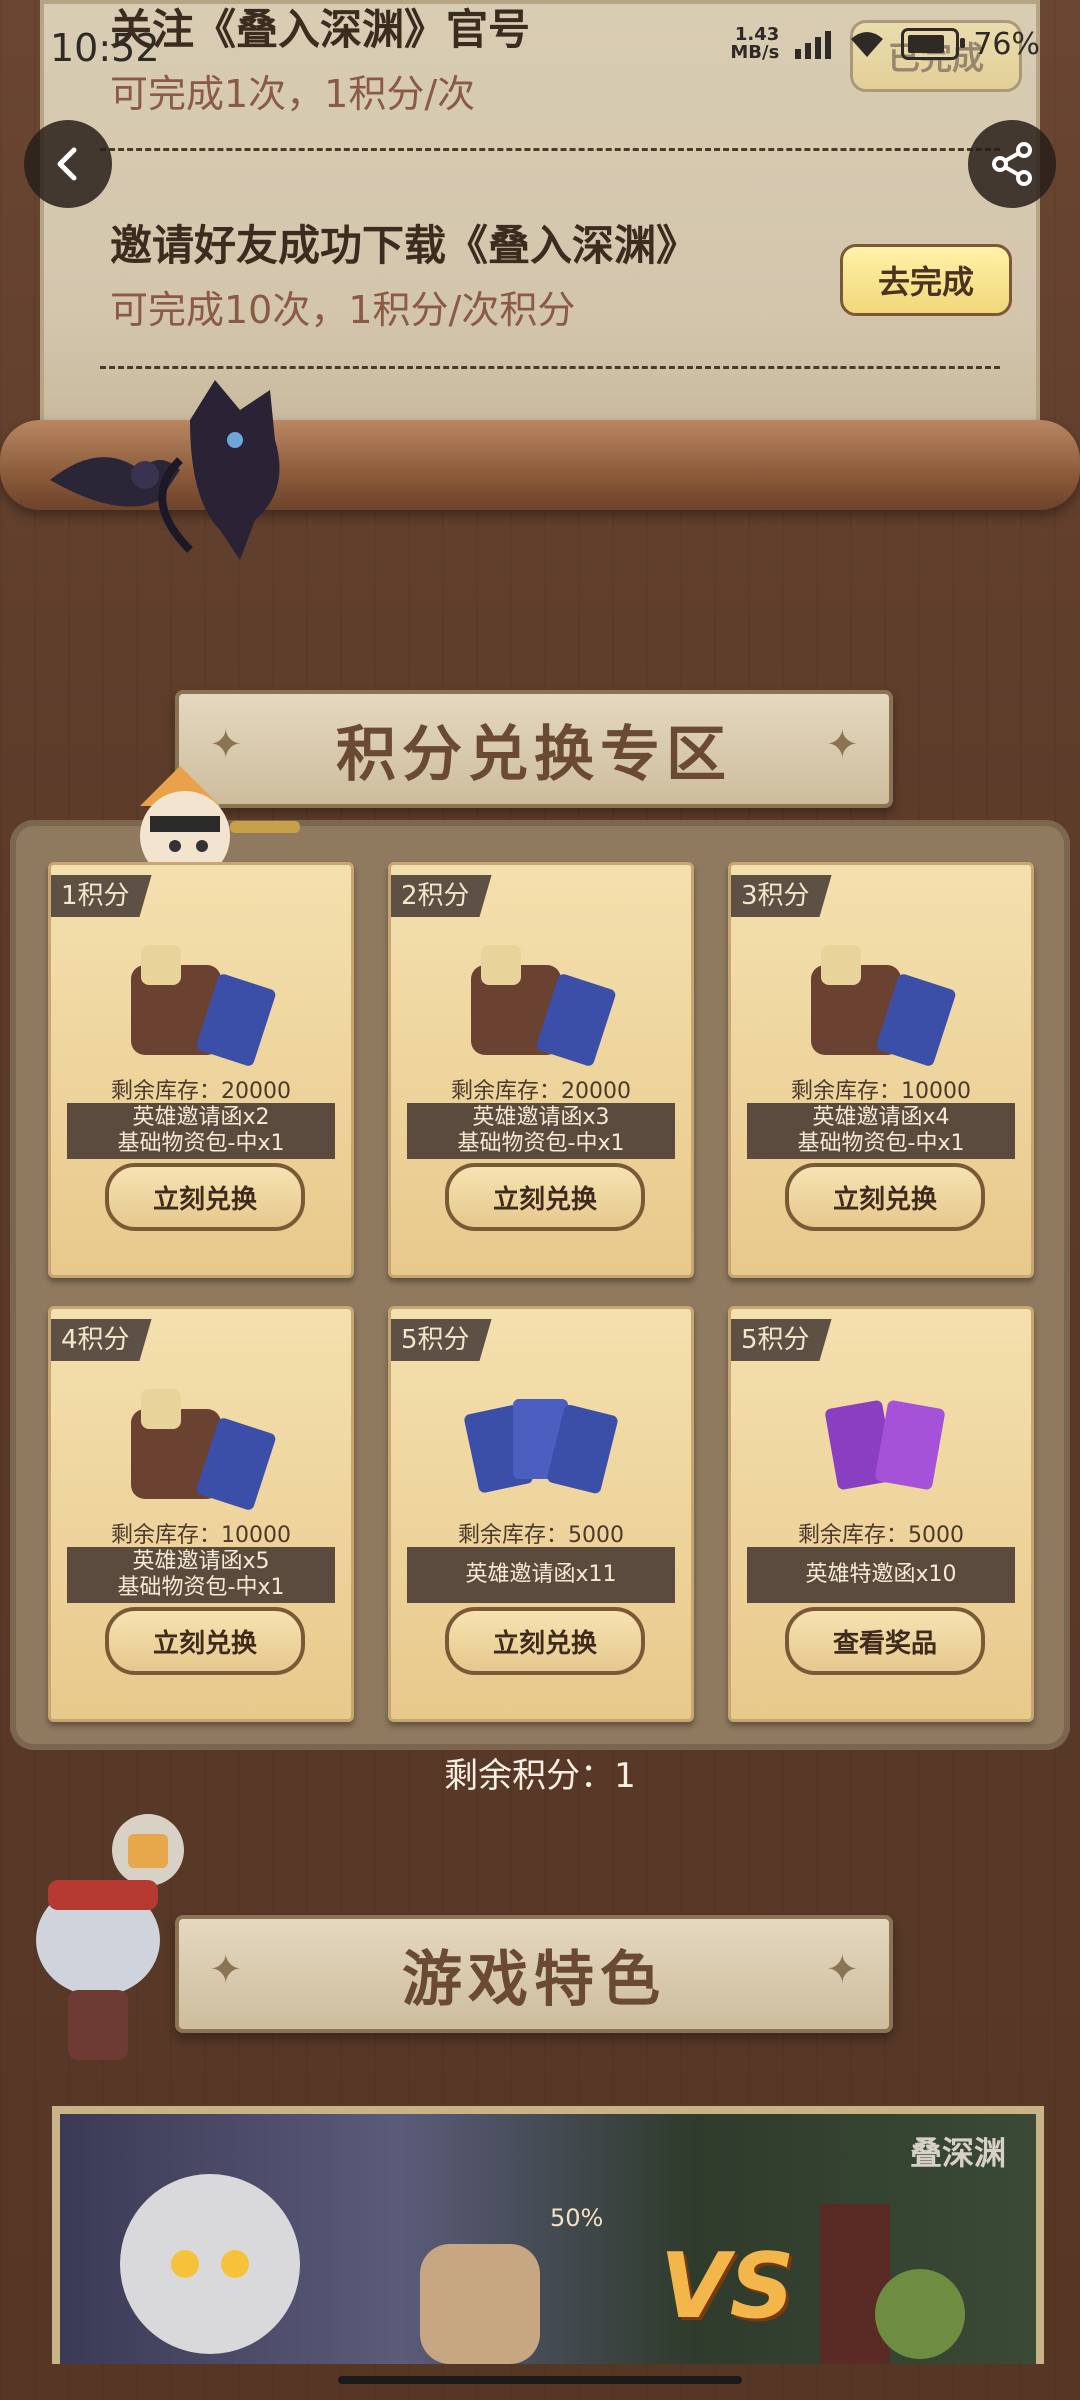  I want to click on share-icon, so click(1012, 164).